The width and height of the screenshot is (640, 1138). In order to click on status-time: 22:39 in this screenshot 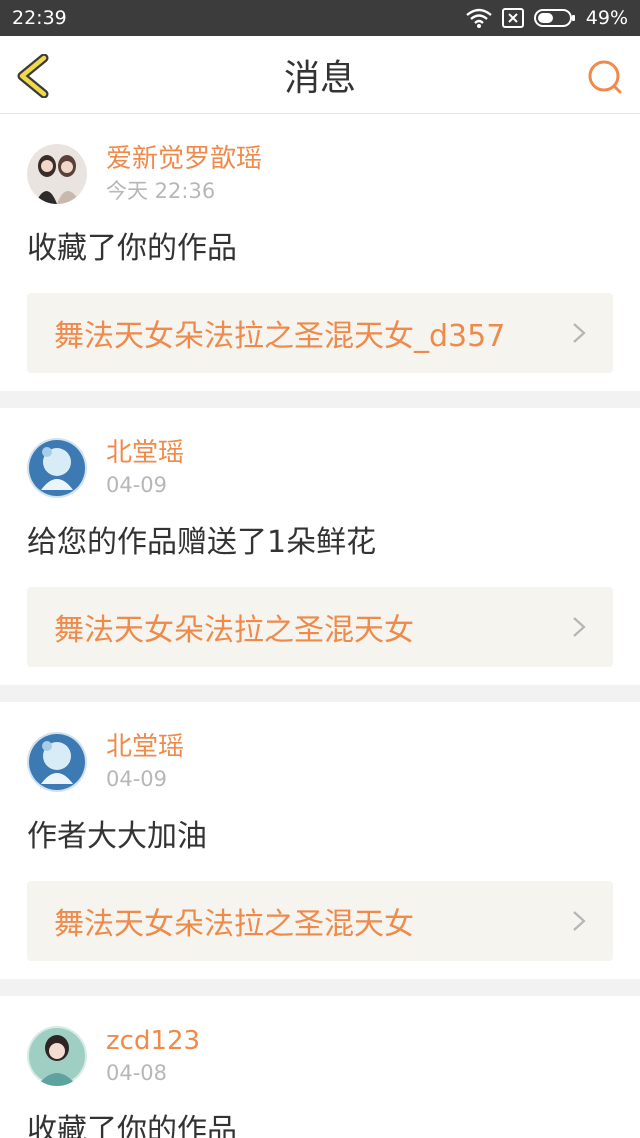, I will do `click(39, 18)`.